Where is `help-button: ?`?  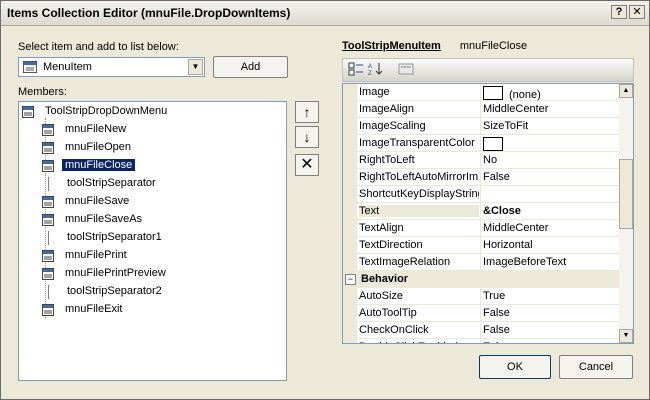
help-button: ? is located at coordinates (619, 12).